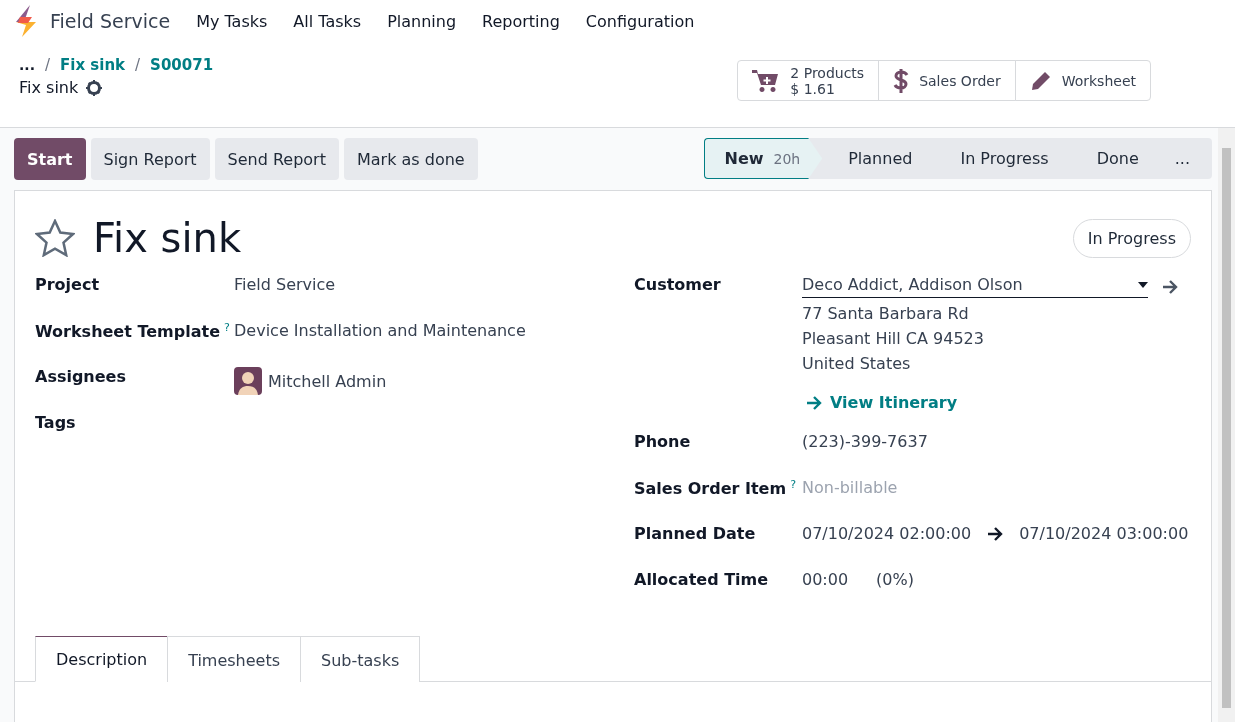 The image size is (1235, 722). I want to click on breadcrumb-link: Fix sink, so click(93, 65).